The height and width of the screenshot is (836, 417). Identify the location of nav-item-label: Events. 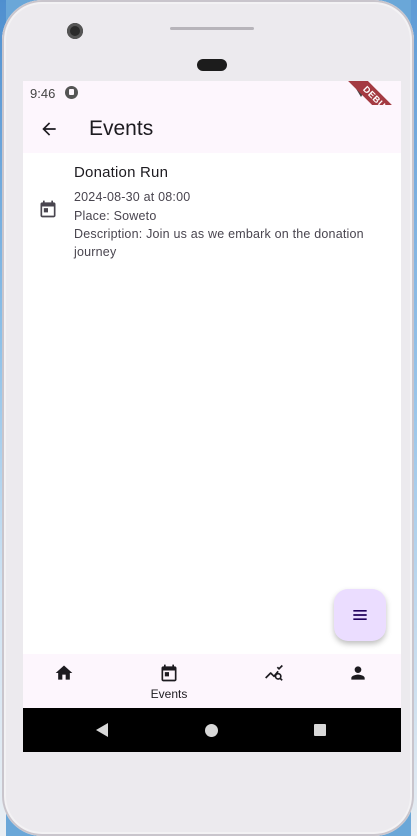
(169, 694).